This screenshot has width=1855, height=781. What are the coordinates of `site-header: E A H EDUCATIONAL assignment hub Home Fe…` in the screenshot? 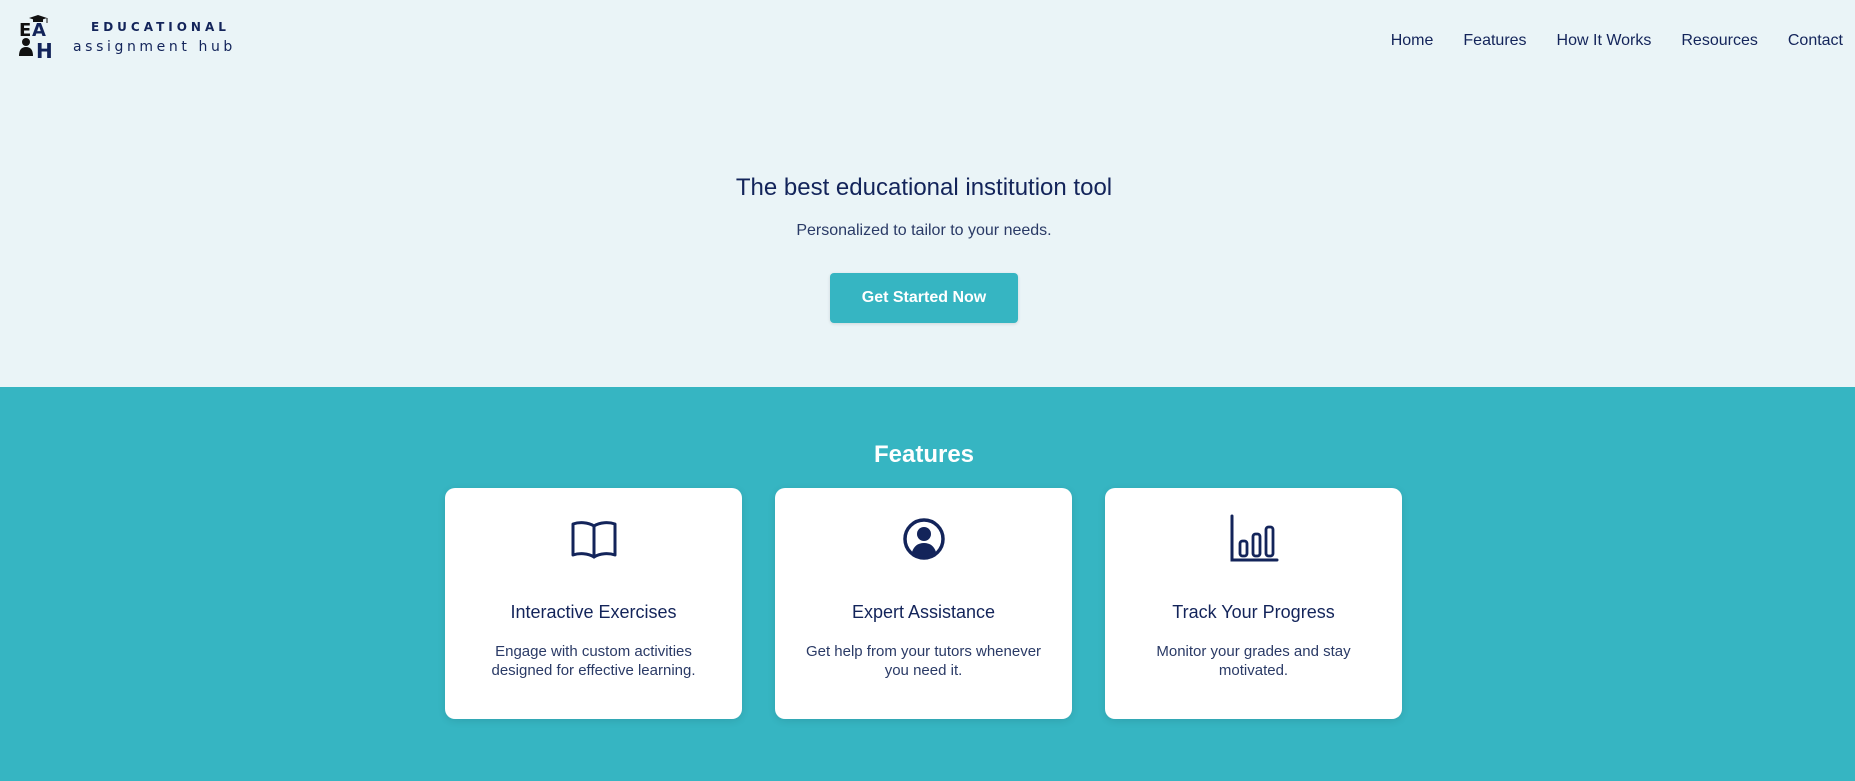 It's located at (927, 42).